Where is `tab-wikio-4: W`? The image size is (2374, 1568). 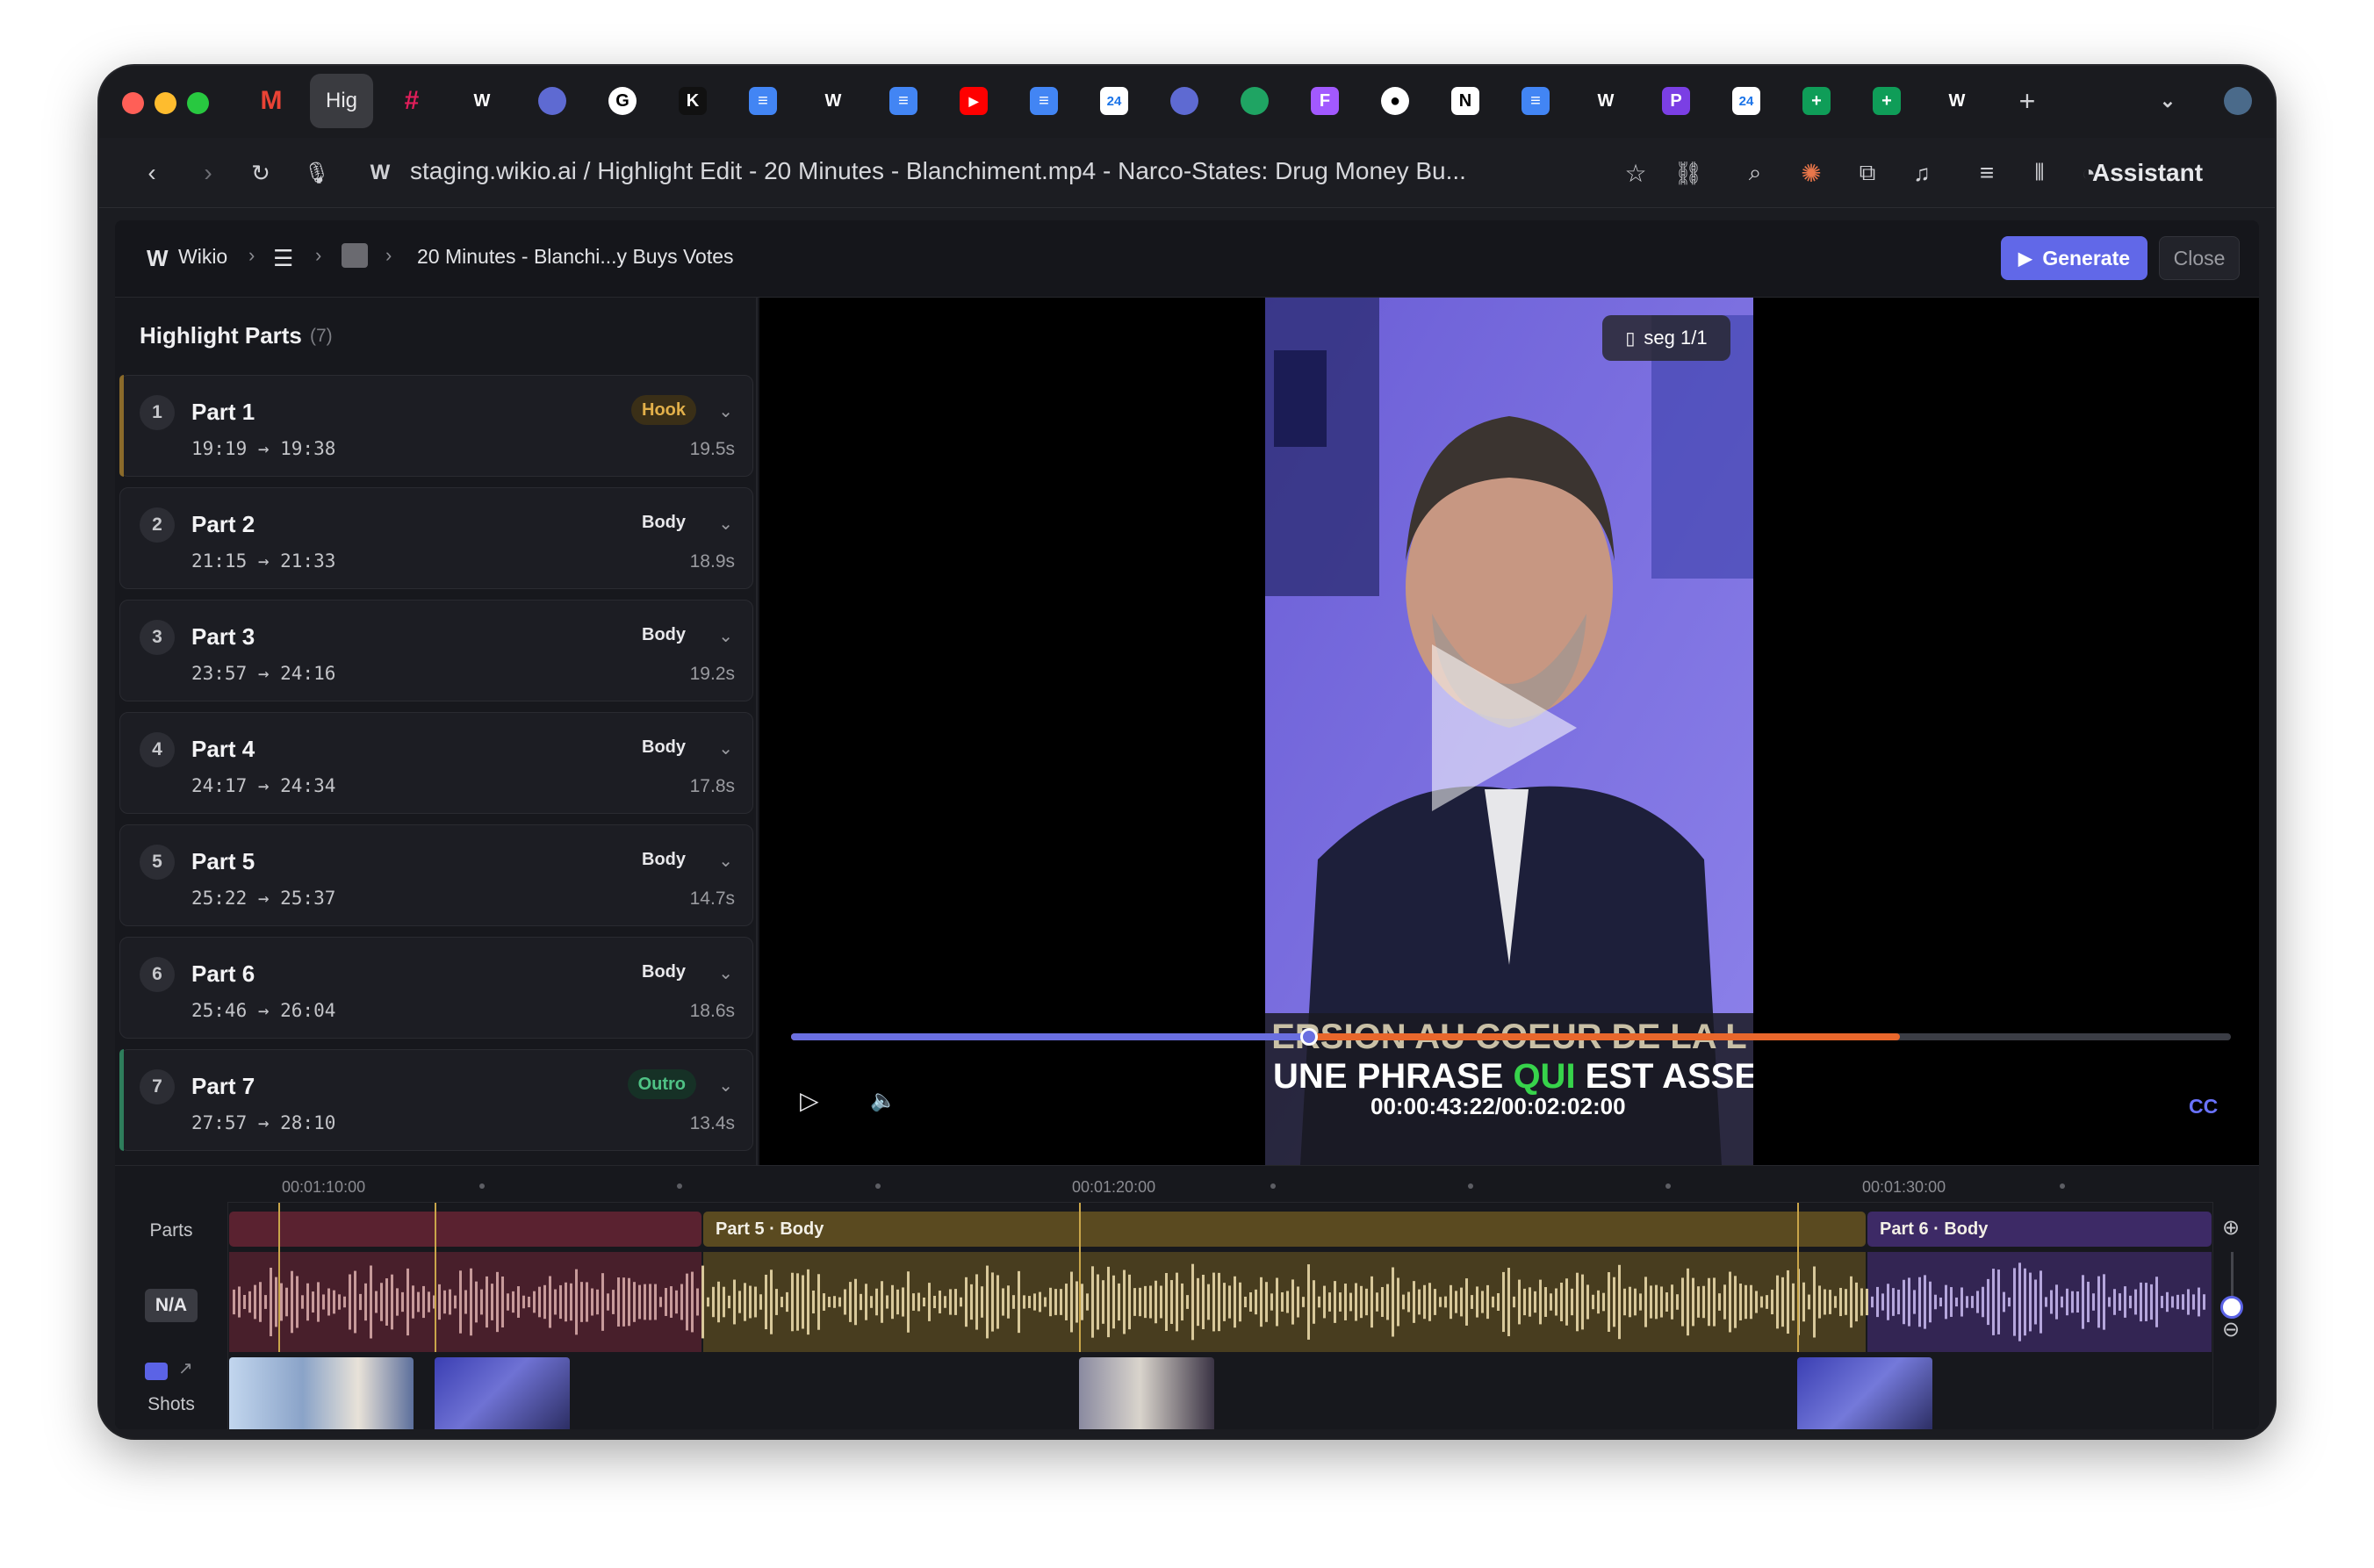 tab-wikio-4: W is located at coordinates (1957, 101).